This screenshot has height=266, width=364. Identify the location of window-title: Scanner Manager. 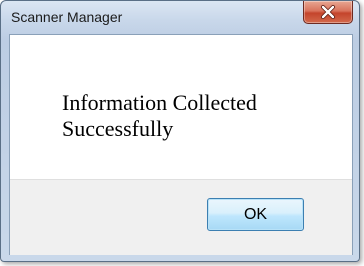
(67, 17).